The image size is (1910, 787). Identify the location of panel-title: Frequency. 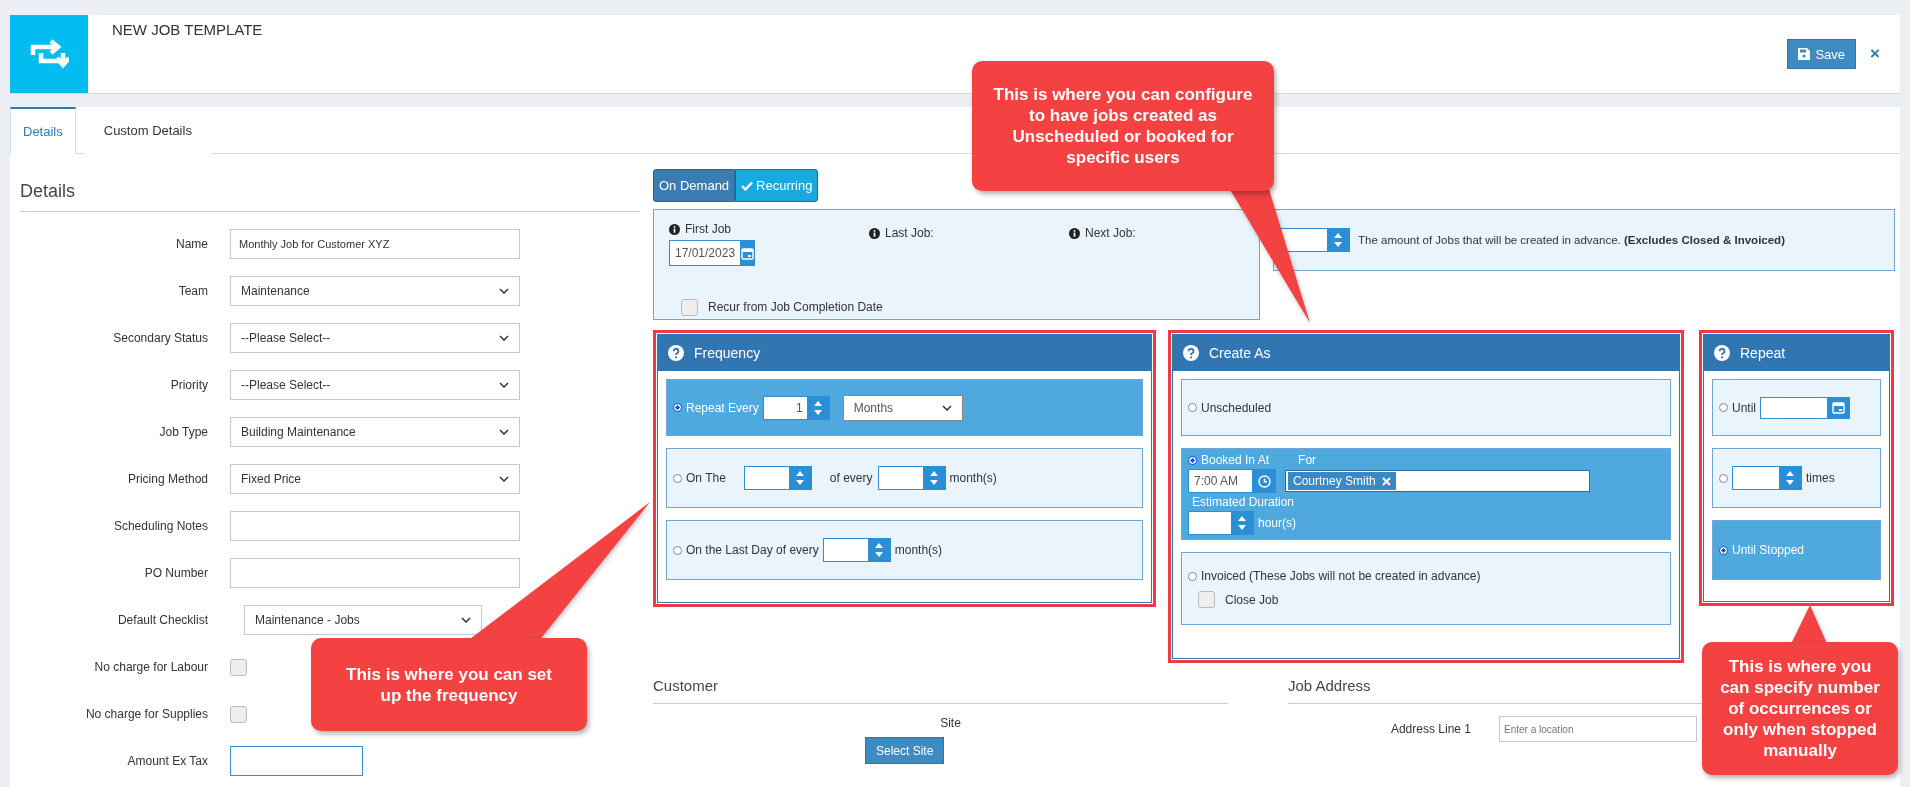
(727, 353).